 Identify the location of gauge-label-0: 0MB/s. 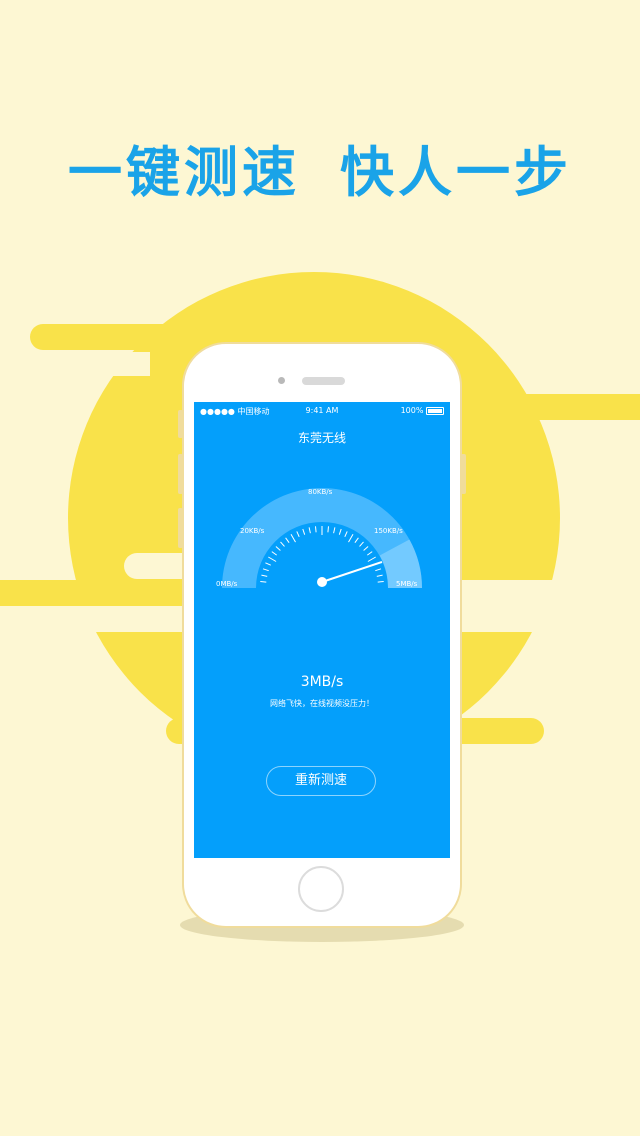
(227, 584).